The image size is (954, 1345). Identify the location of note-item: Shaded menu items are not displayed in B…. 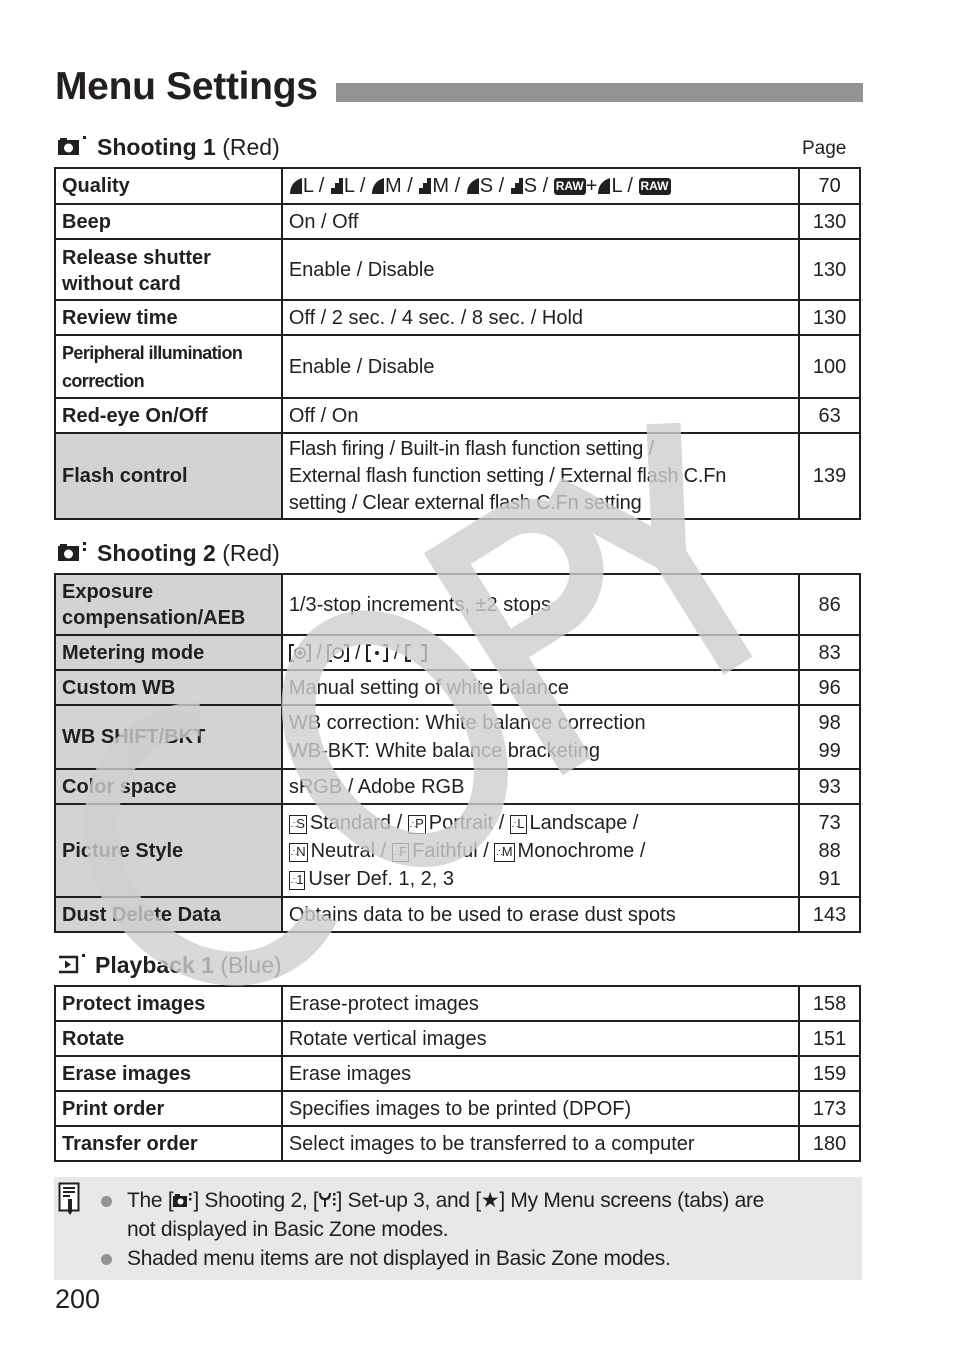
(431, 1258).